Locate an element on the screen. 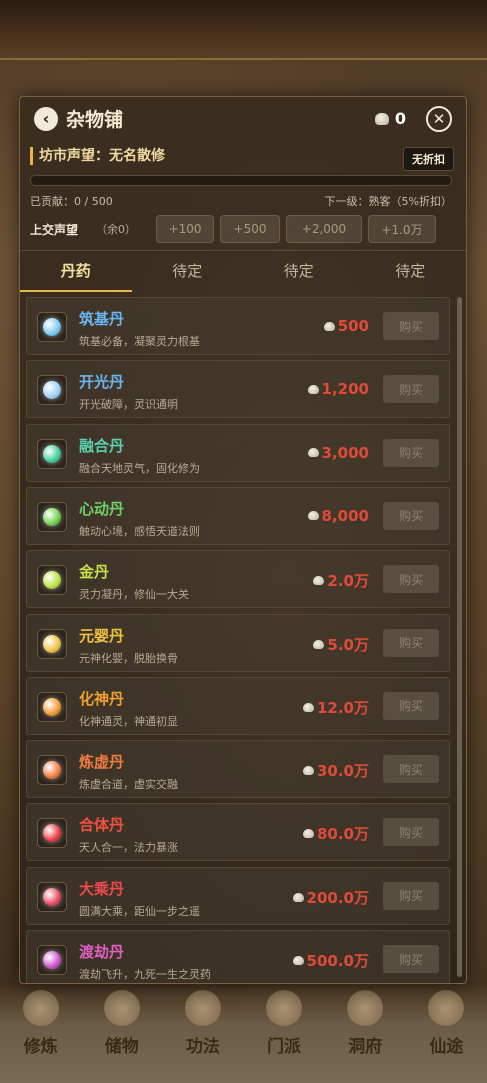  item-desc: 天人合一，法力暴涨 is located at coordinates (128, 848).